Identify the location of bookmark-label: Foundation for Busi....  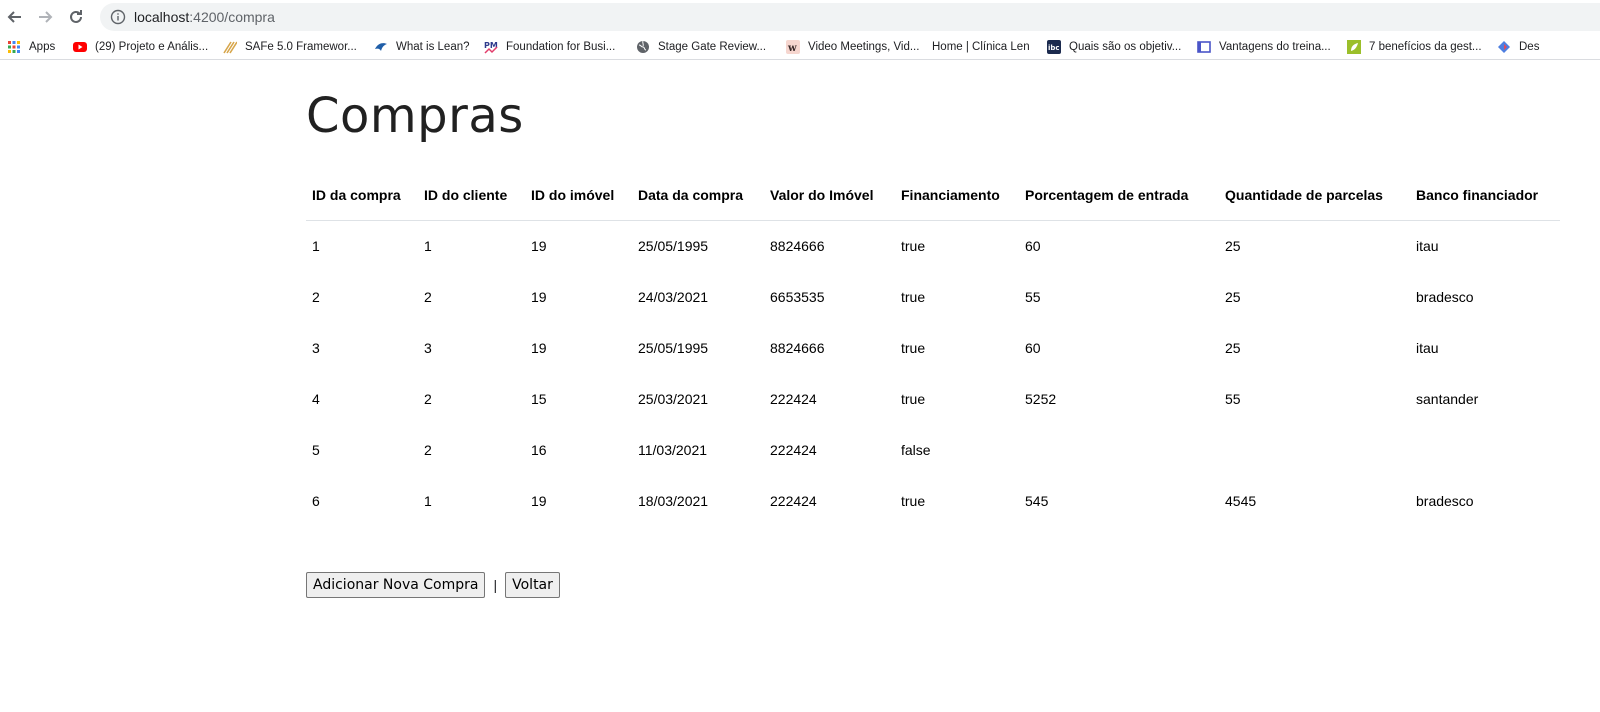
(561, 47).